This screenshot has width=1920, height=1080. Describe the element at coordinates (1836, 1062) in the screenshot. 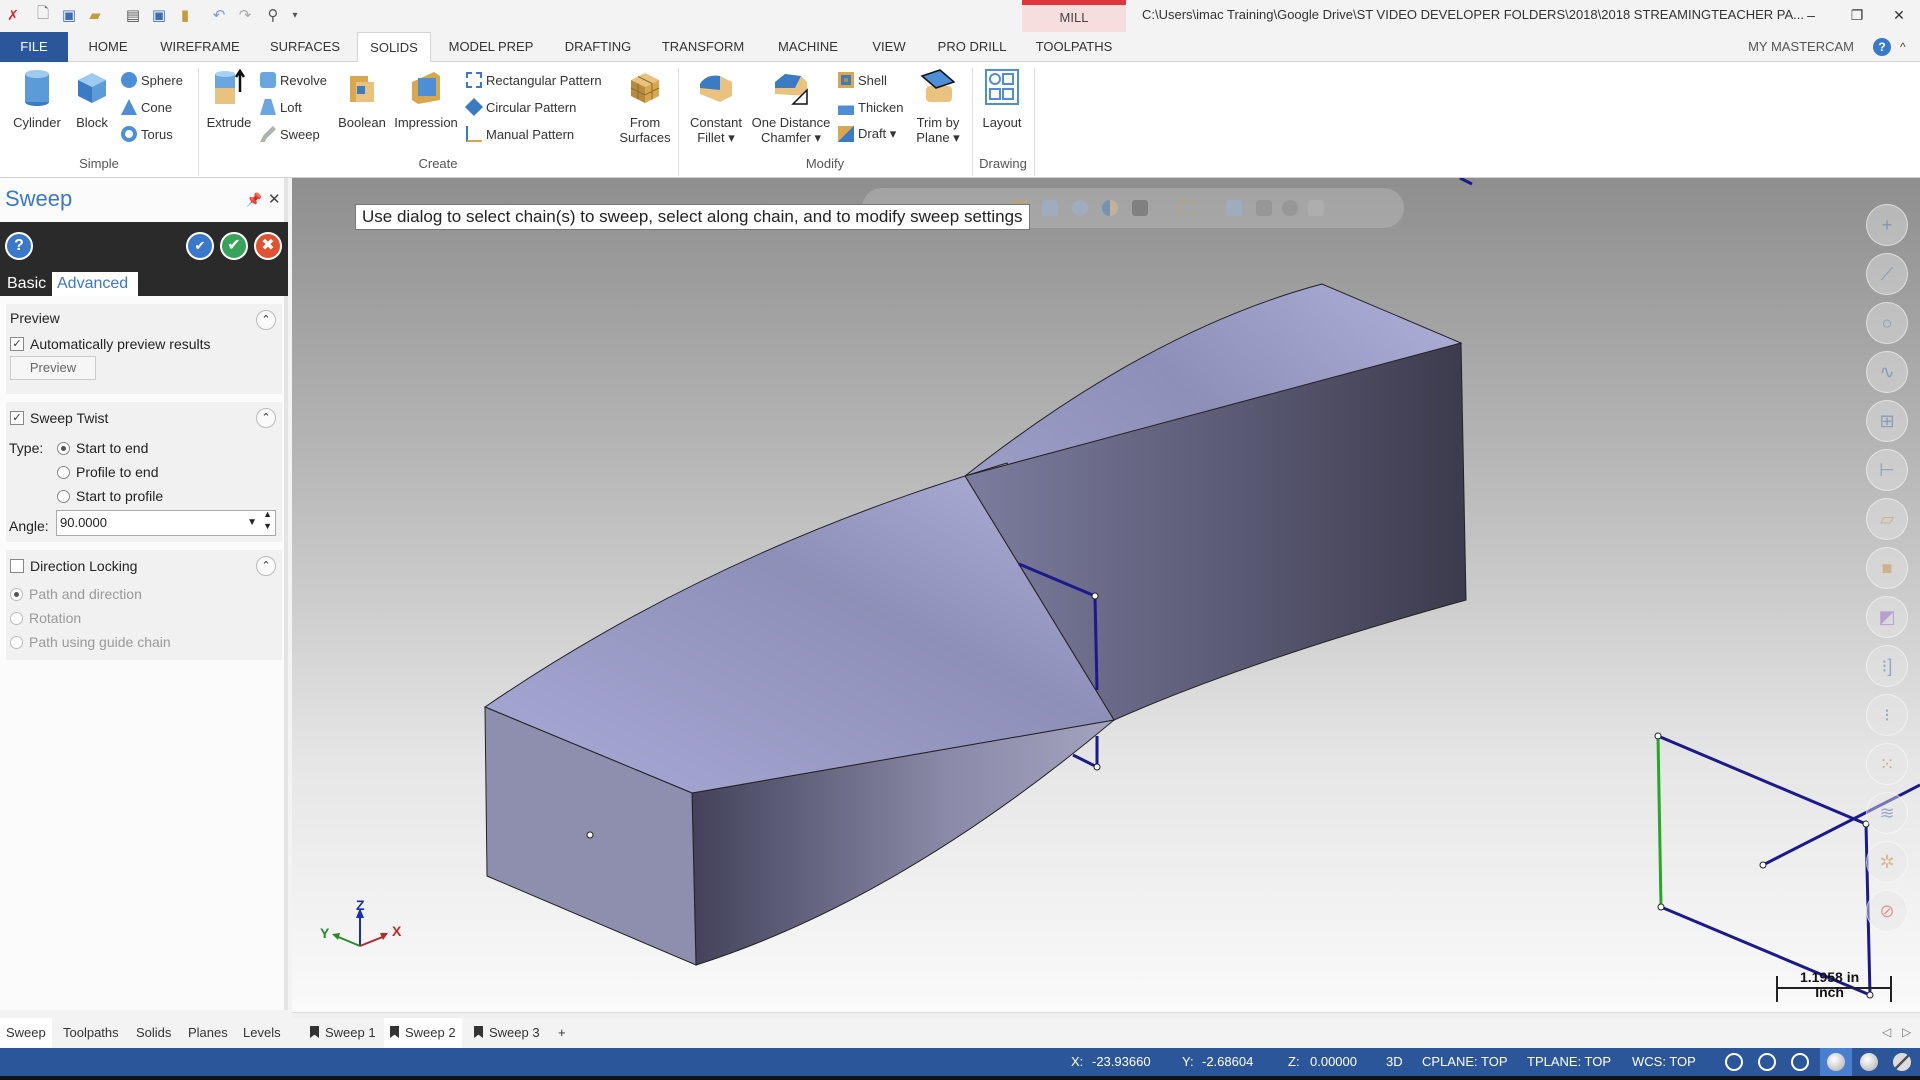

I see `shaded-icon` at that location.